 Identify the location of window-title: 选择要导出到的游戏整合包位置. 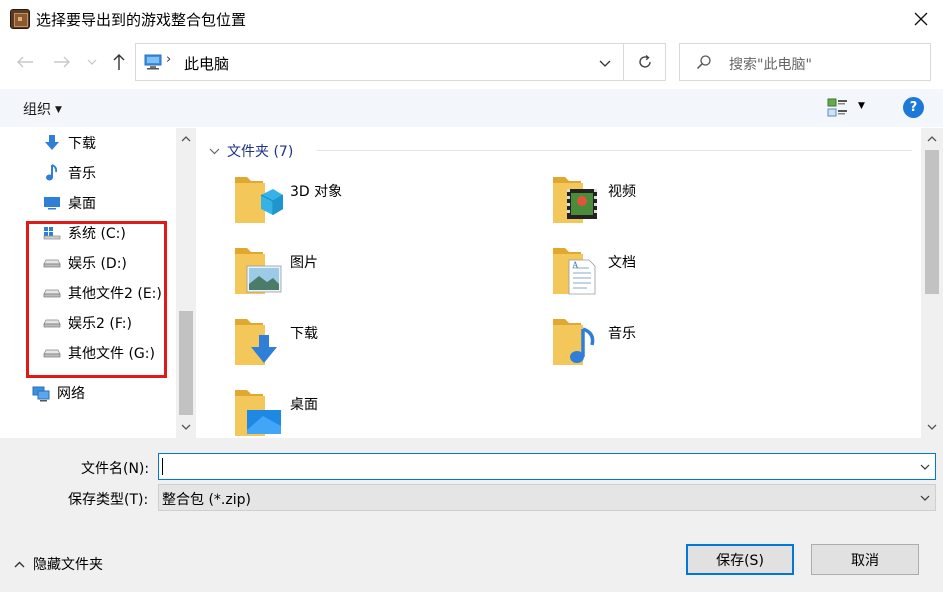
(141, 20).